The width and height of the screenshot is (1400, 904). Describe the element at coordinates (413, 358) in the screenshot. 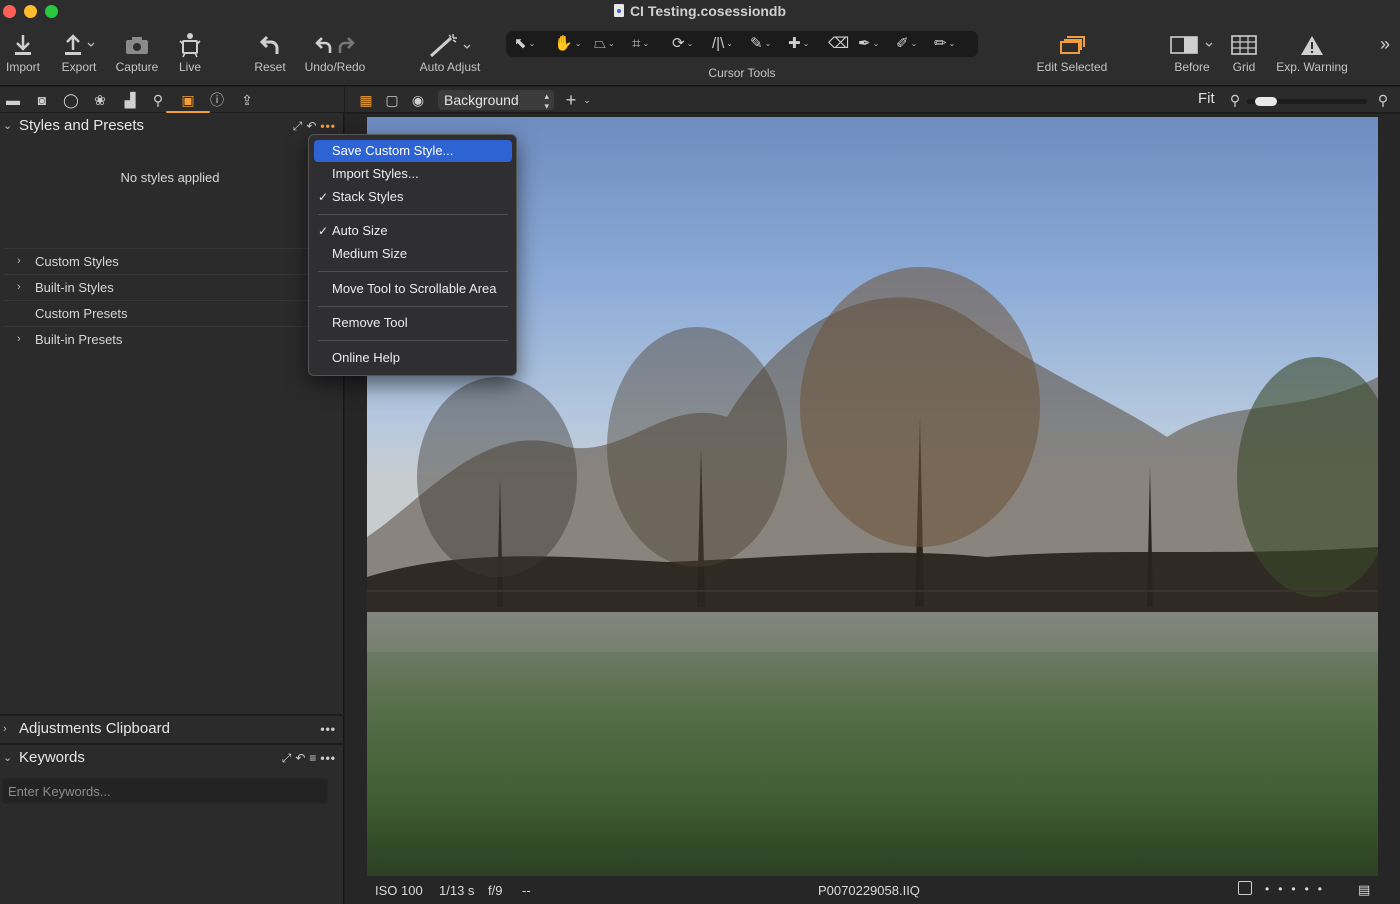

I see `menu-item-online-help: Online Help` at that location.